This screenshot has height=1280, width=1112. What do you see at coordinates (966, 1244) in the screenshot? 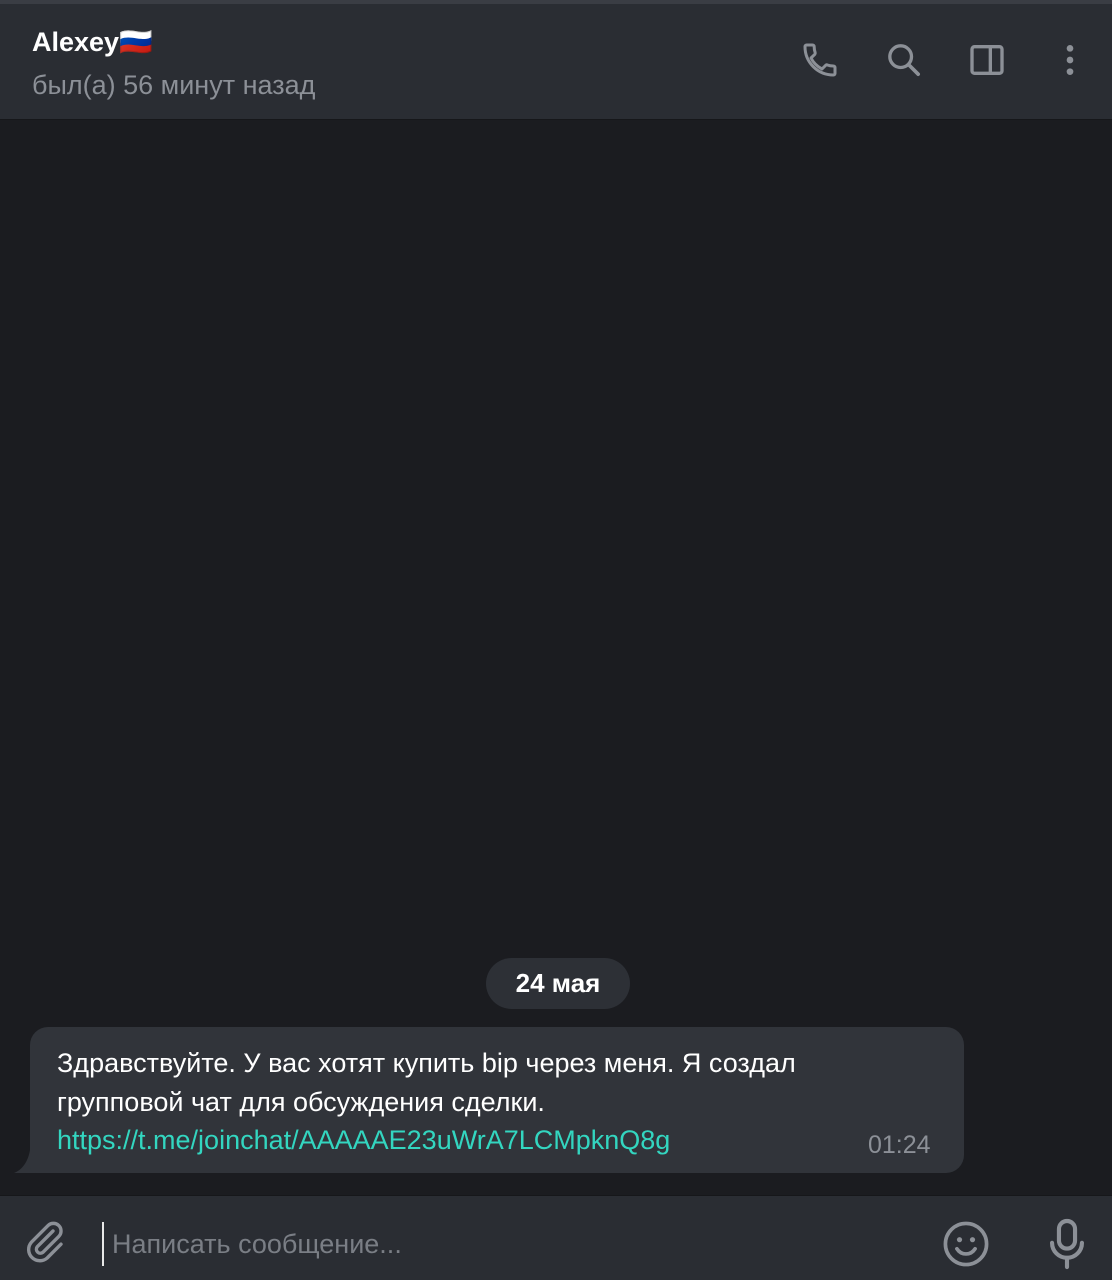
I see `emoji-icon` at bounding box center [966, 1244].